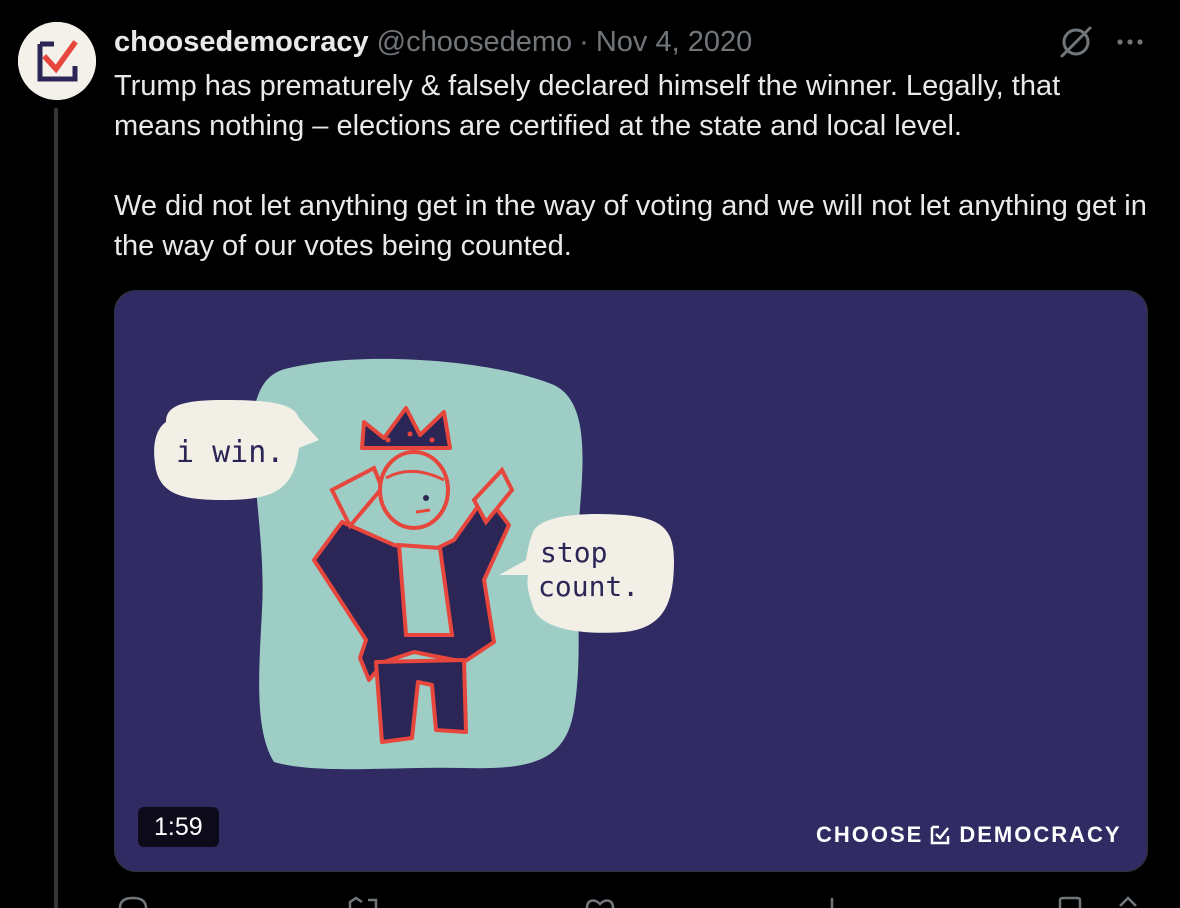 The height and width of the screenshot is (908, 1180). What do you see at coordinates (1130, 42) in the screenshot?
I see `more-icon` at bounding box center [1130, 42].